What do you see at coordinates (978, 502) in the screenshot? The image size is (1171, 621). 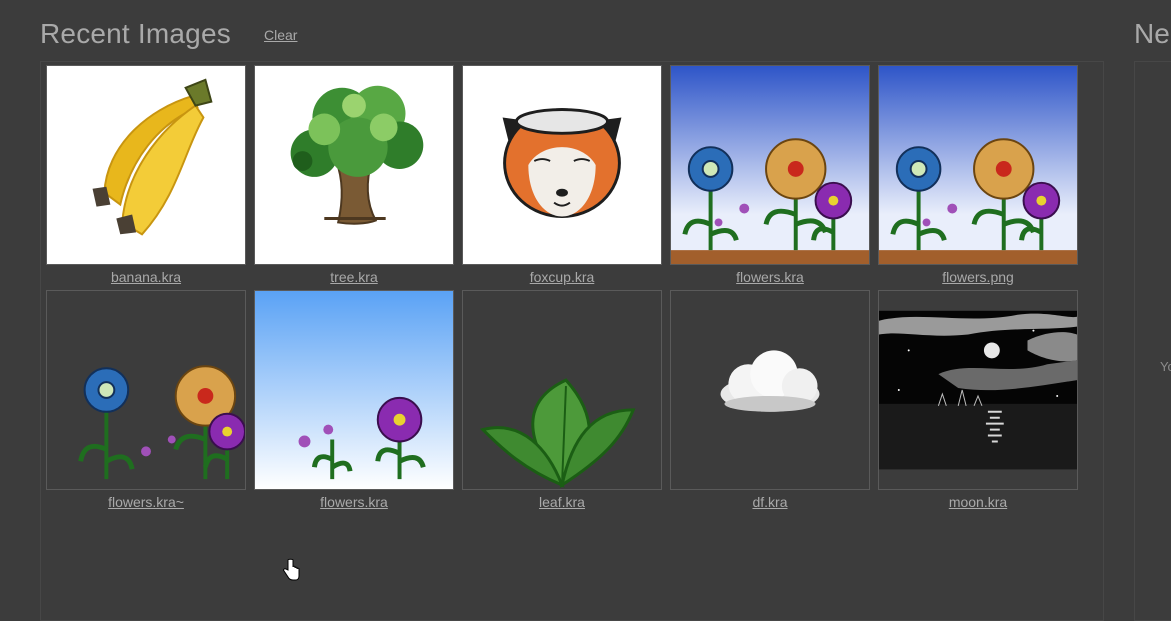 I see `image-filename: moon.kra` at bounding box center [978, 502].